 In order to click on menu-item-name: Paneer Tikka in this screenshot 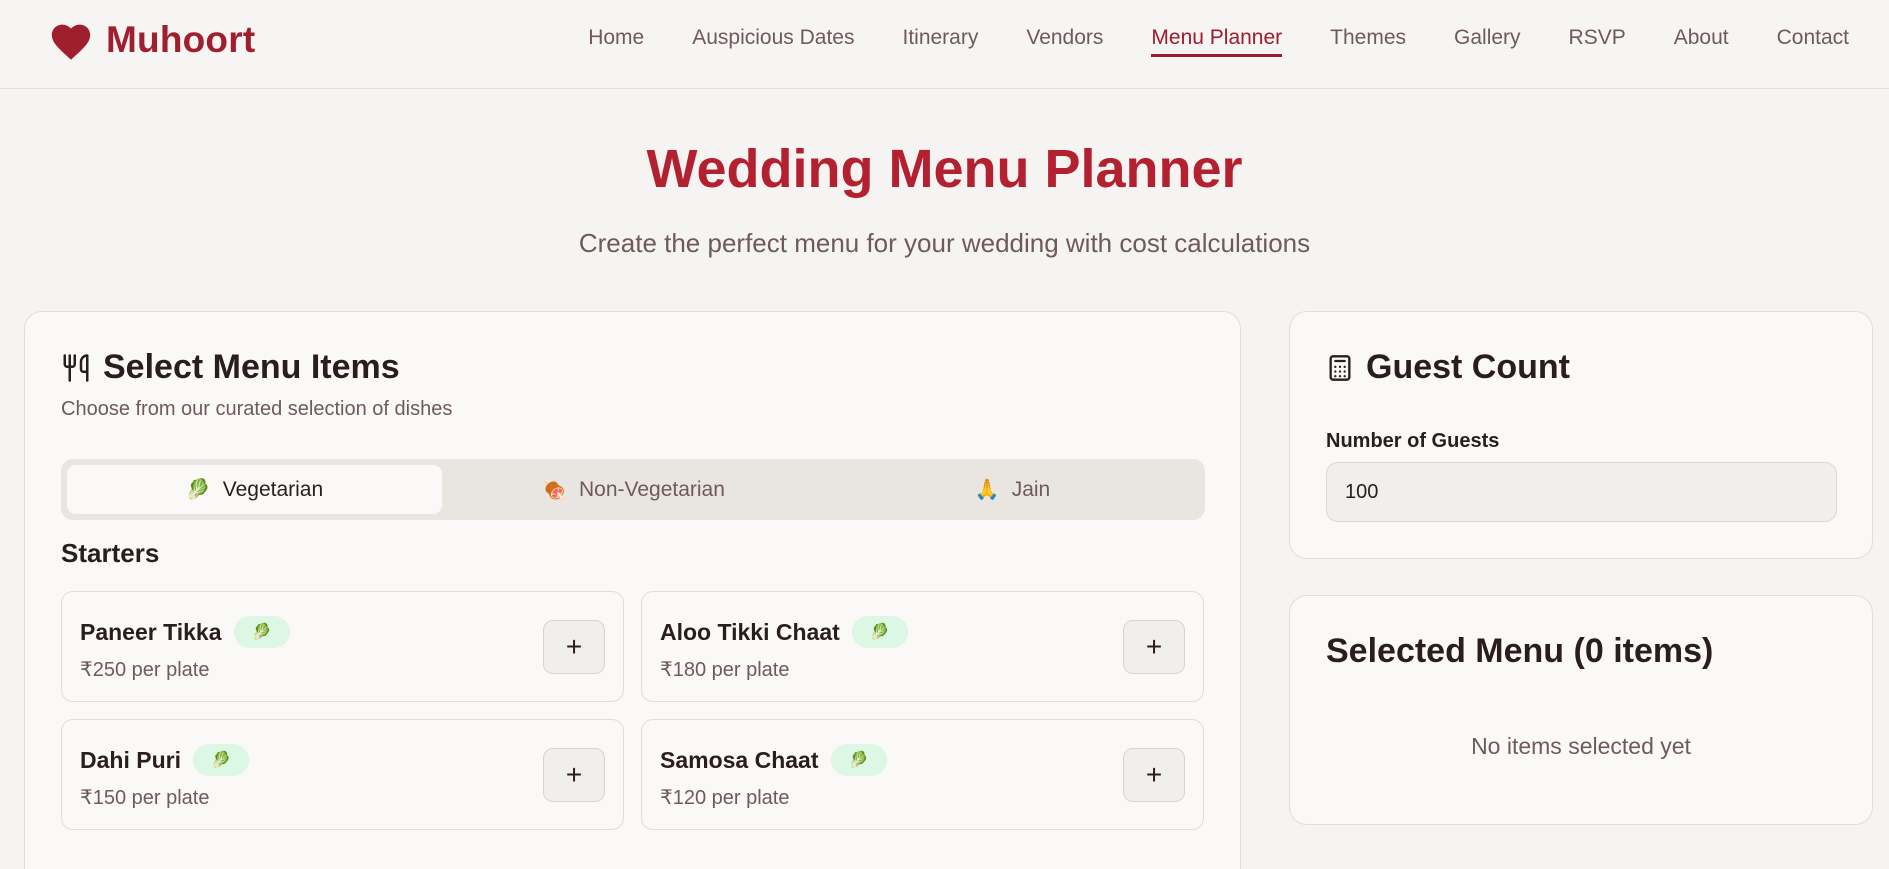, I will do `click(151, 631)`.